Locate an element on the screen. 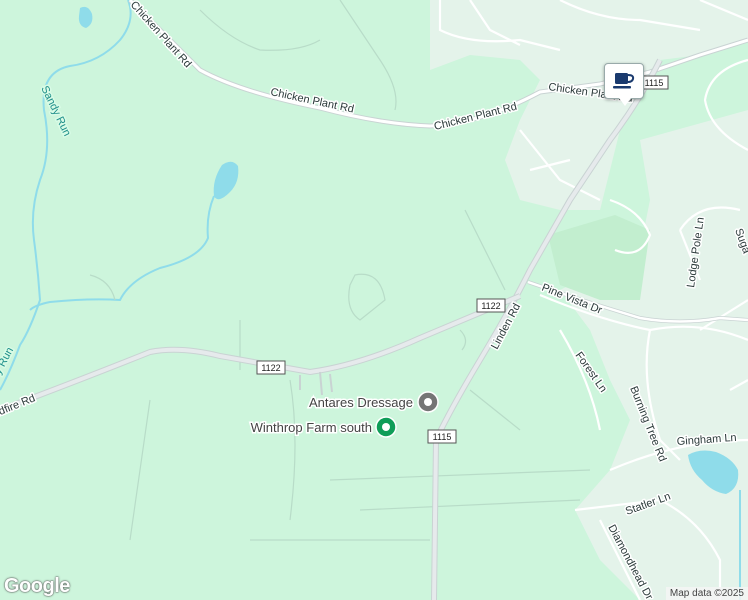 The image size is (748, 600). coffee-cup-icon is located at coordinates (624, 81).